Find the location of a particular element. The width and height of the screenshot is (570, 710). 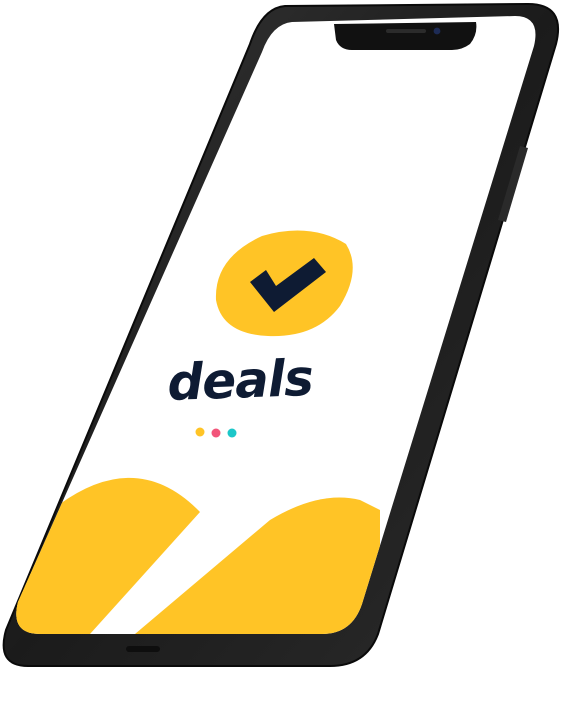

loading-dot-pink is located at coordinates (216, 433).